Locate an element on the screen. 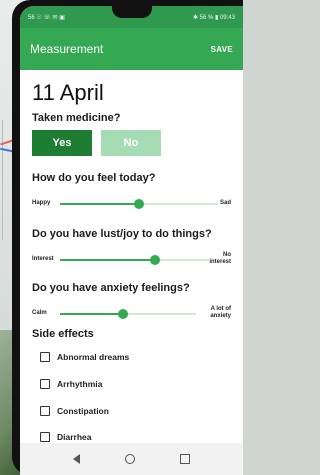 The image size is (320, 475). checkbox-label: Constipation is located at coordinates (83, 411).